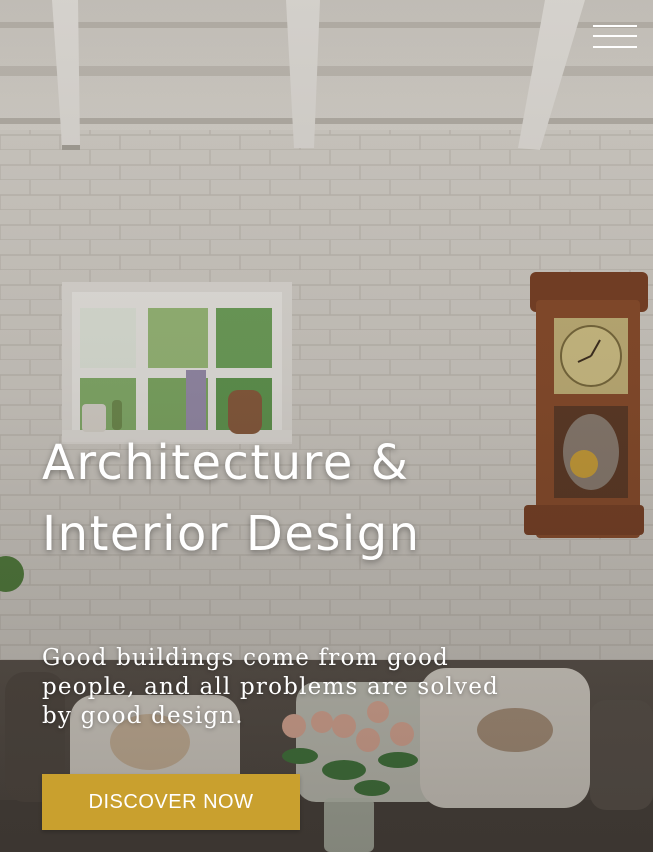 The width and height of the screenshot is (653, 852). I want to click on menu-bar-bottom, so click(615, 47).